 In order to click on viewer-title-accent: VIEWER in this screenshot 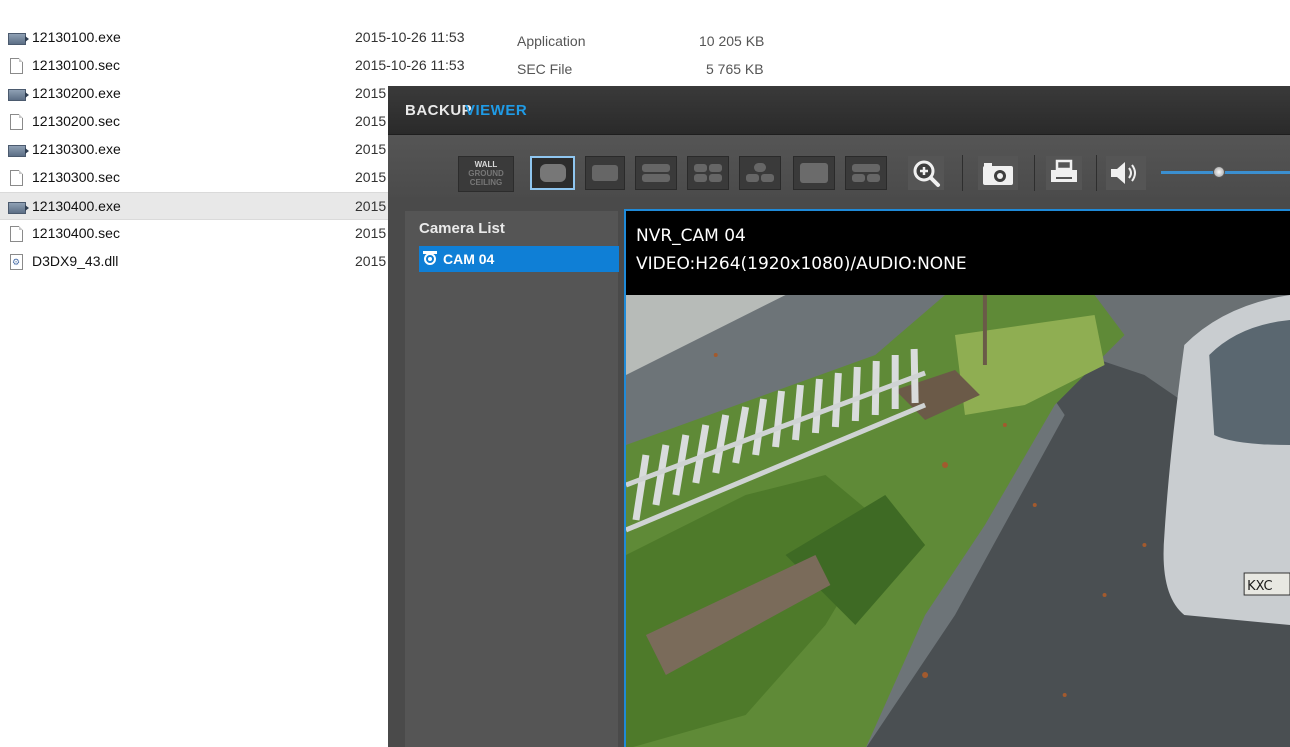, I will do `click(496, 110)`.